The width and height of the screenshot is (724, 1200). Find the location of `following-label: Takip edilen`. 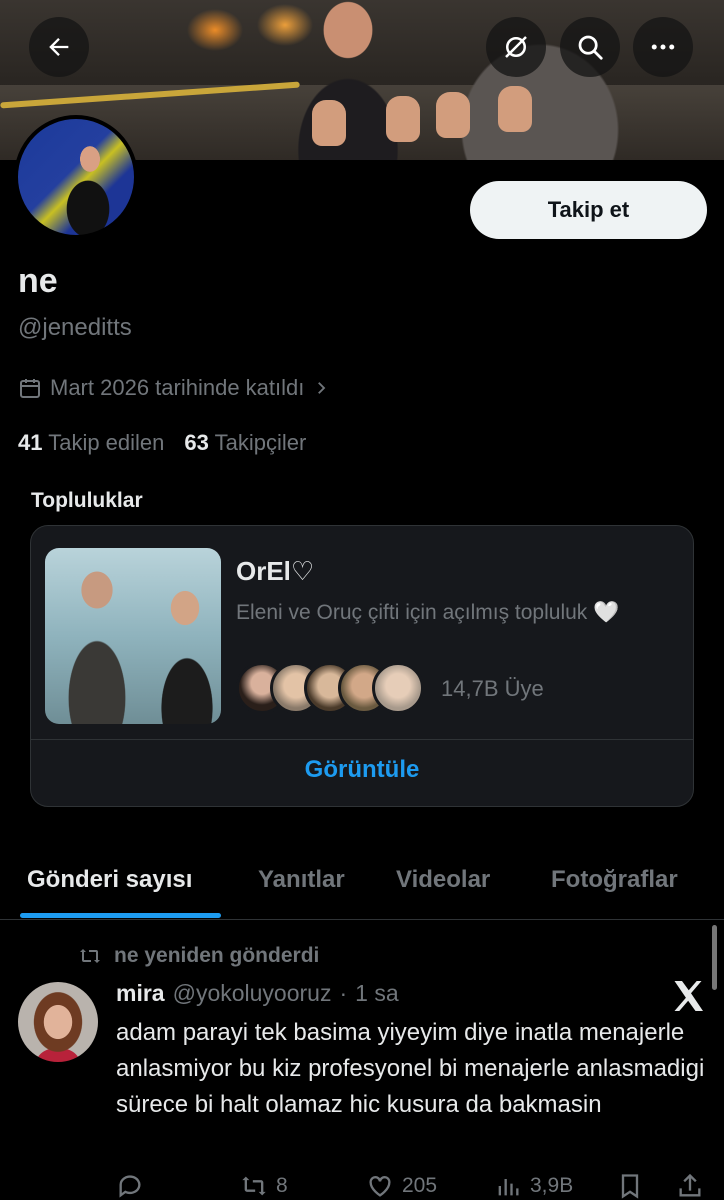

following-label: Takip edilen is located at coordinates (106, 442).